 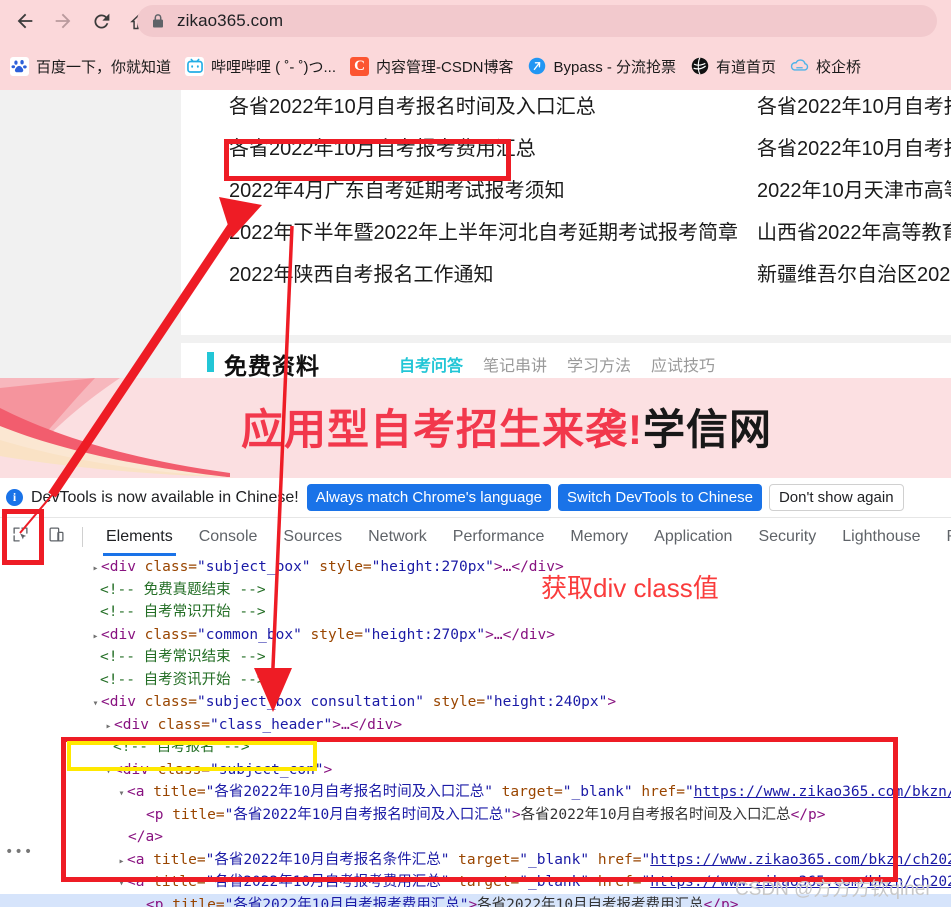 I want to click on csdn-icon: C, so click(x=359, y=66).